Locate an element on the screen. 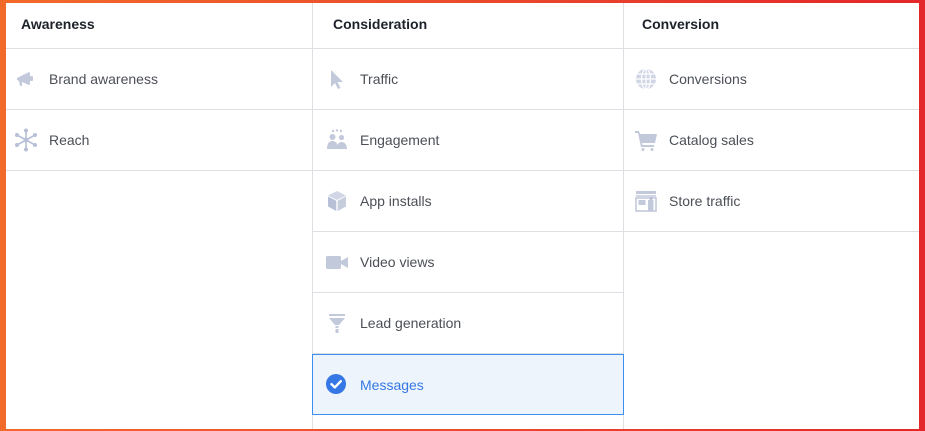 Image resolution: width=925 pixels, height=431 pixels. objective-label: Store traffic is located at coordinates (705, 201).